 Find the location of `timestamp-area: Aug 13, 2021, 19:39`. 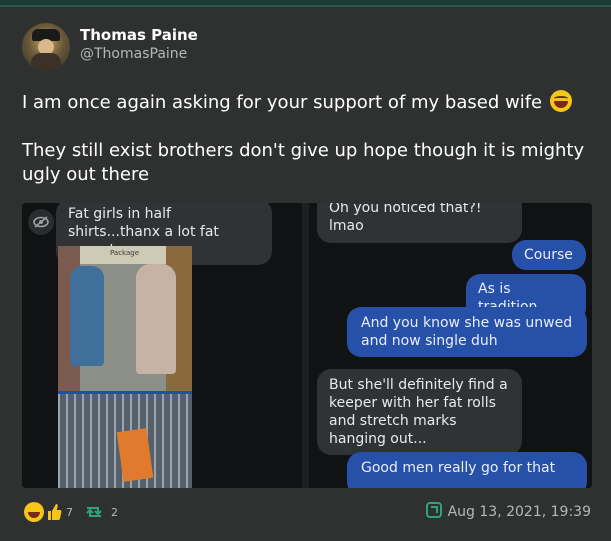

timestamp-area: Aug 13, 2021, 19:39 is located at coordinates (508, 512).